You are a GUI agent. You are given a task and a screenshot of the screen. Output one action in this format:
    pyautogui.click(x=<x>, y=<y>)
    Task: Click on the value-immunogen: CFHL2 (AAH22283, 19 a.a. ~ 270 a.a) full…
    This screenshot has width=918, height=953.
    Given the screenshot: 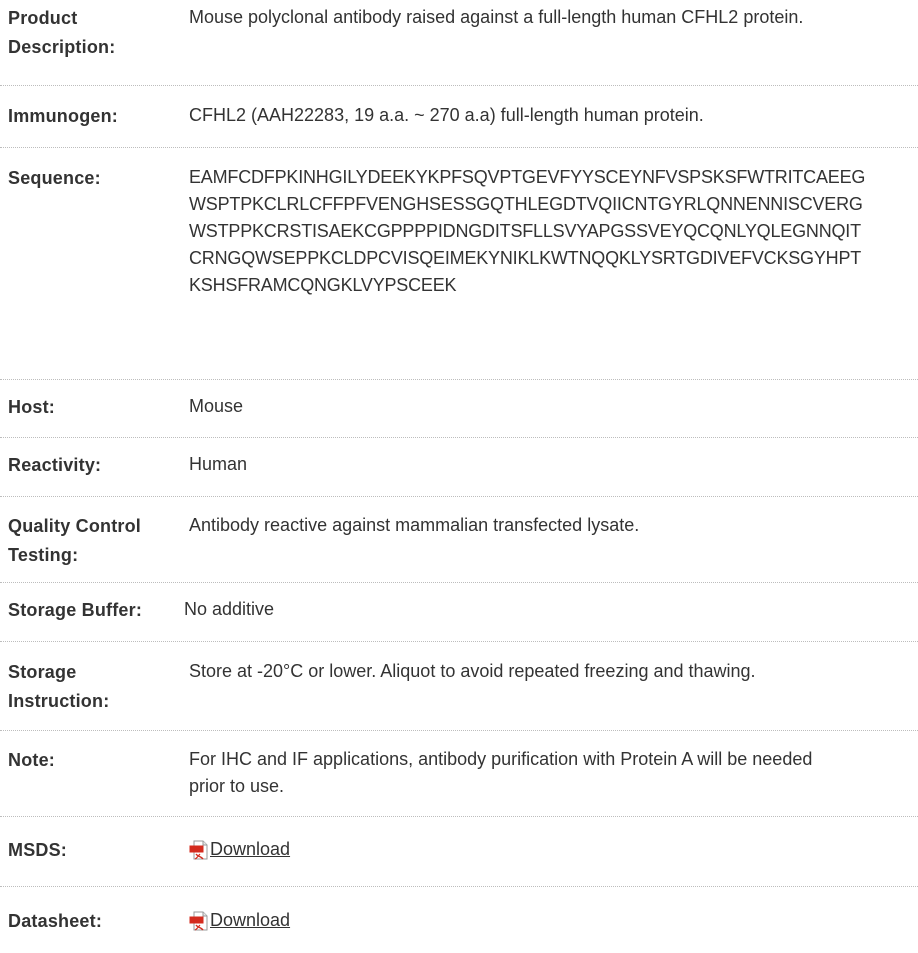 What is the action you would take?
    pyautogui.click(x=446, y=115)
    